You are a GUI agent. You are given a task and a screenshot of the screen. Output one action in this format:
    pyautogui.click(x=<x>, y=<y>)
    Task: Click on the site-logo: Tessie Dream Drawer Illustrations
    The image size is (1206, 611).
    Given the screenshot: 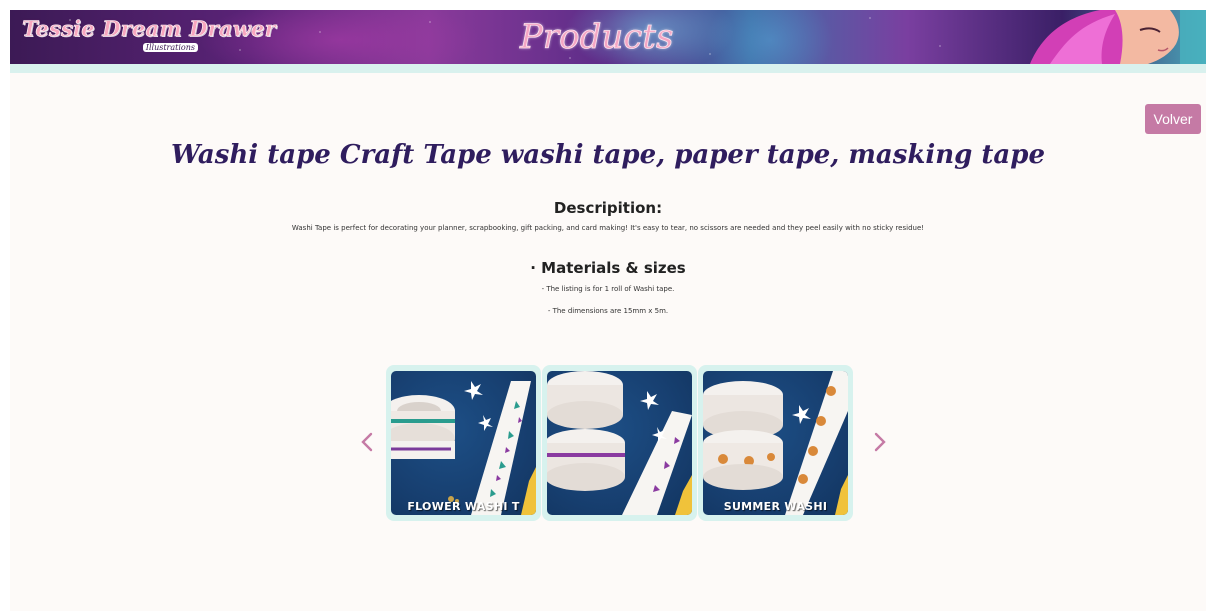 What is the action you would take?
    pyautogui.click(x=149, y=36)
    